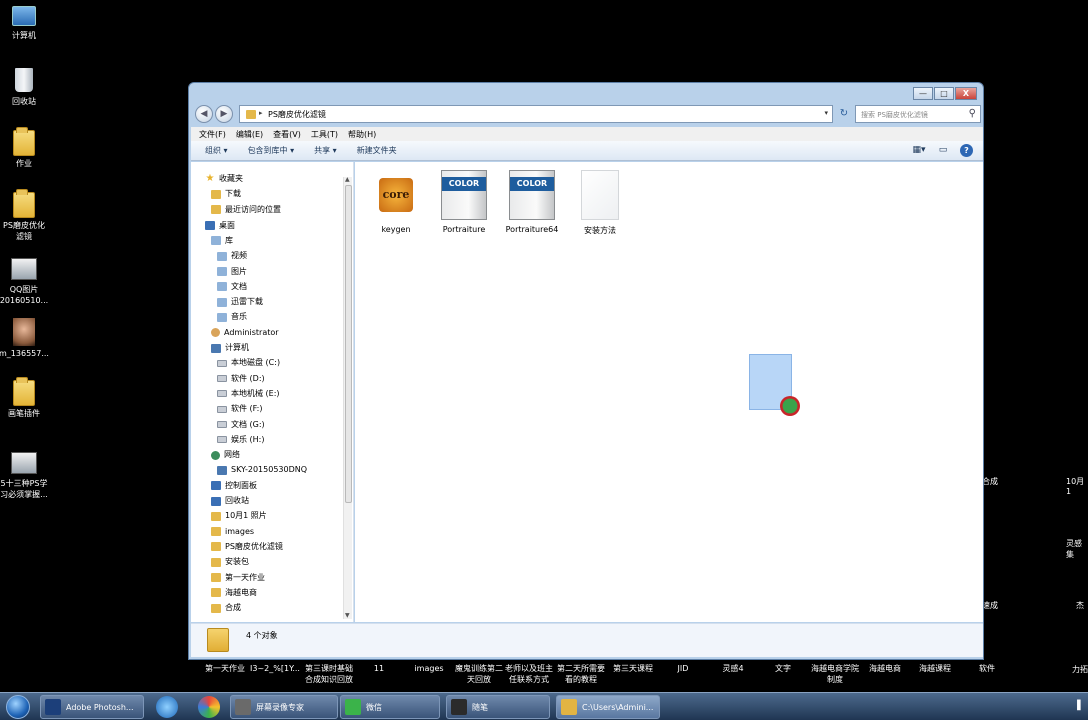 The image size is (1088, 720). What do you see at coordinates (1080, 605) in the screenshot?
I see `desktop-edge-label: 杰` at bounding box center [1080, 605].